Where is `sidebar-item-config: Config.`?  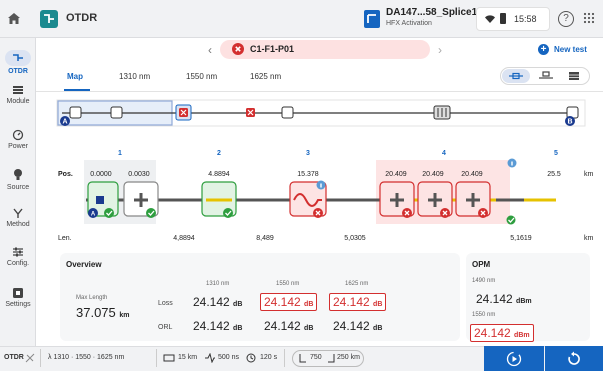
sidebar-item-config: Config. is located at coordinates (18, 256).